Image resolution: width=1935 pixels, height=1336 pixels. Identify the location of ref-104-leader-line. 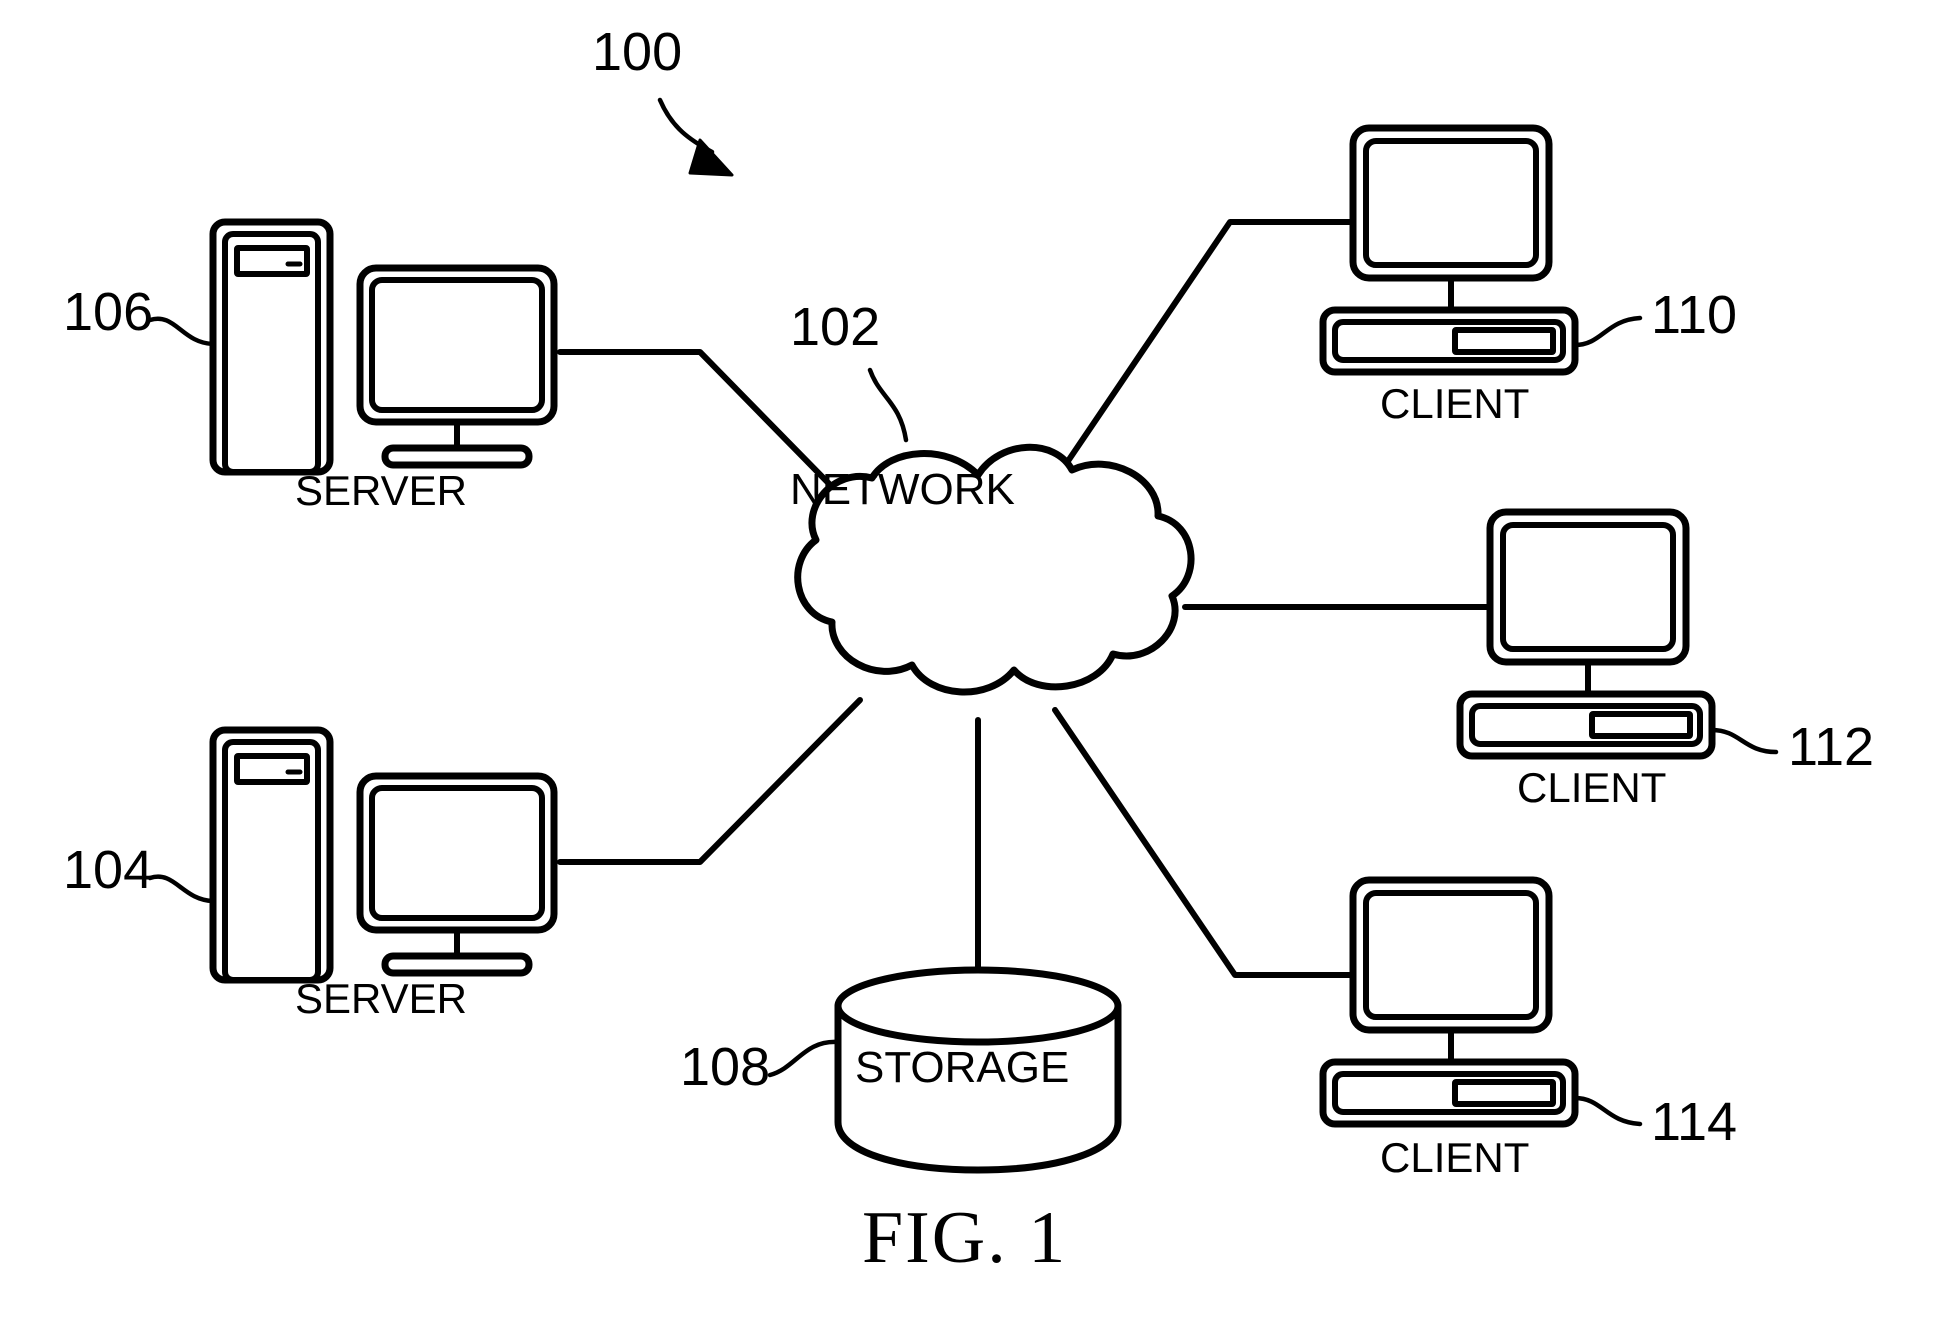
(181, 889).